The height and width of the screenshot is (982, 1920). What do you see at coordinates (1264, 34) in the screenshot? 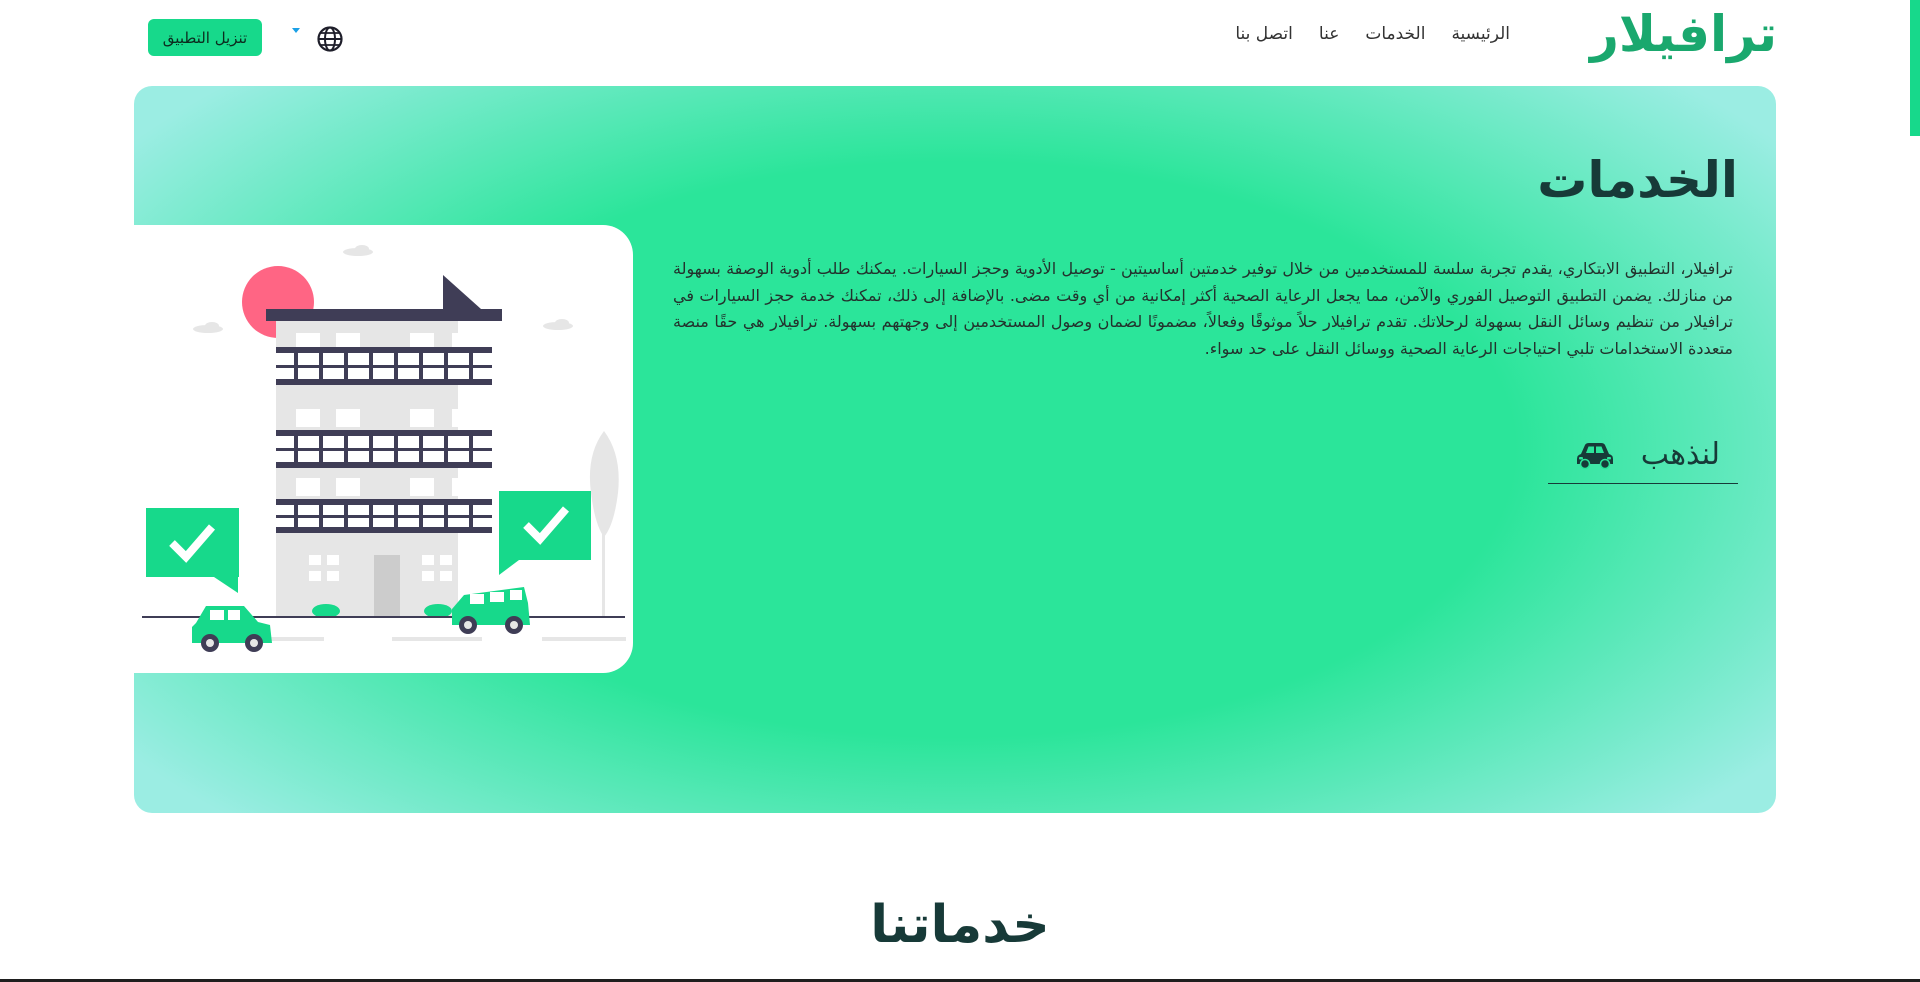
I see `nav-contact-link: اتصل بنا` at bounding box center [1264, 34].